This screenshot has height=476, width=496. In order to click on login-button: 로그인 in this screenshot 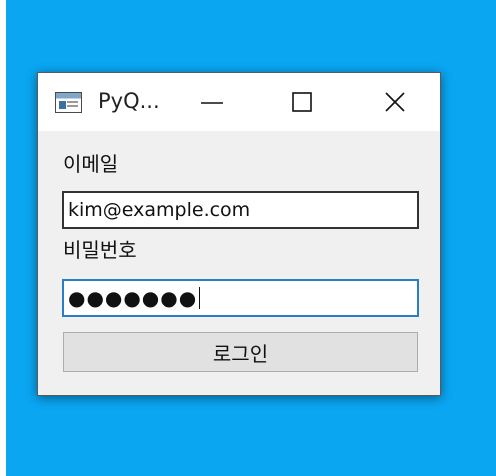, I will do `click(240, 352)`.